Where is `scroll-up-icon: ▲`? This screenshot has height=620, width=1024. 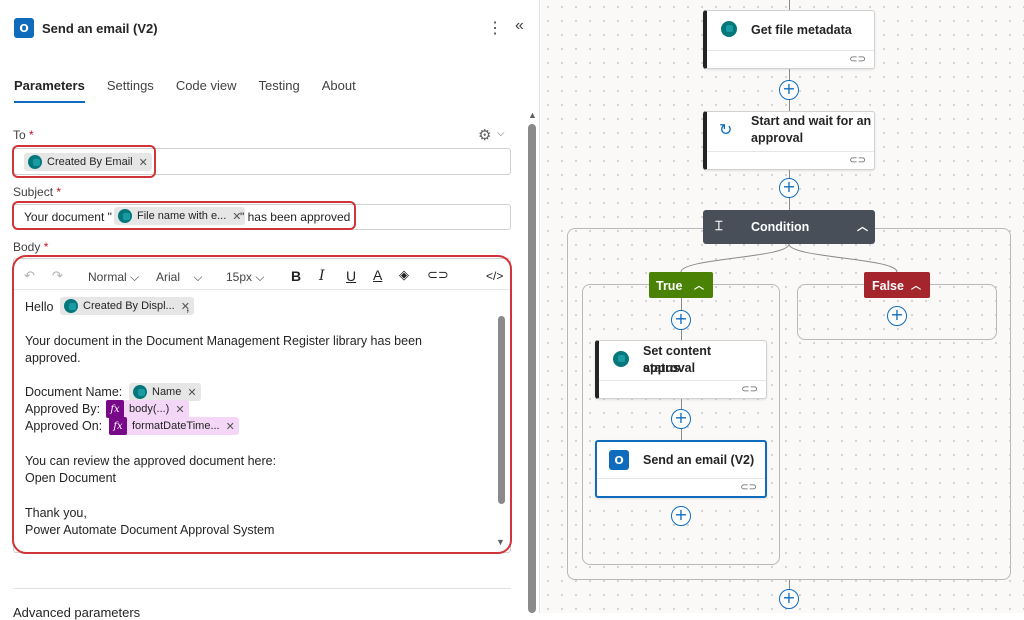
scroll-up-icon: ▲ is located at coordinates (532, 115).